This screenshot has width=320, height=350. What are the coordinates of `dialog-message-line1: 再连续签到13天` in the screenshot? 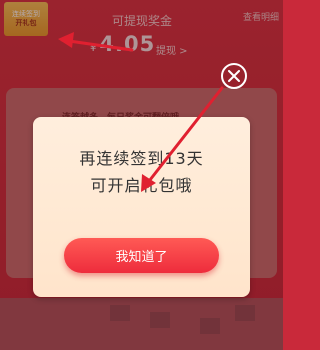 It's located at (141, 158).